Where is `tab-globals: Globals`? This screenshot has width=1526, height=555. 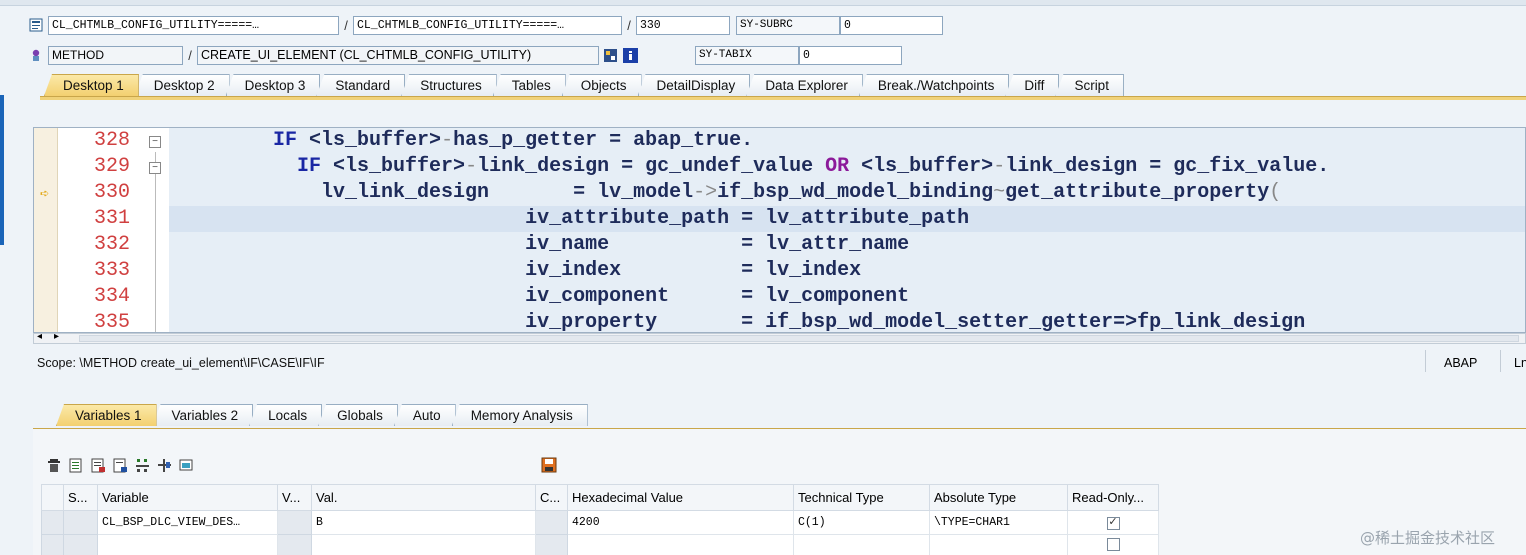 tab-globals: Globals is located at coordinates (358, 415).